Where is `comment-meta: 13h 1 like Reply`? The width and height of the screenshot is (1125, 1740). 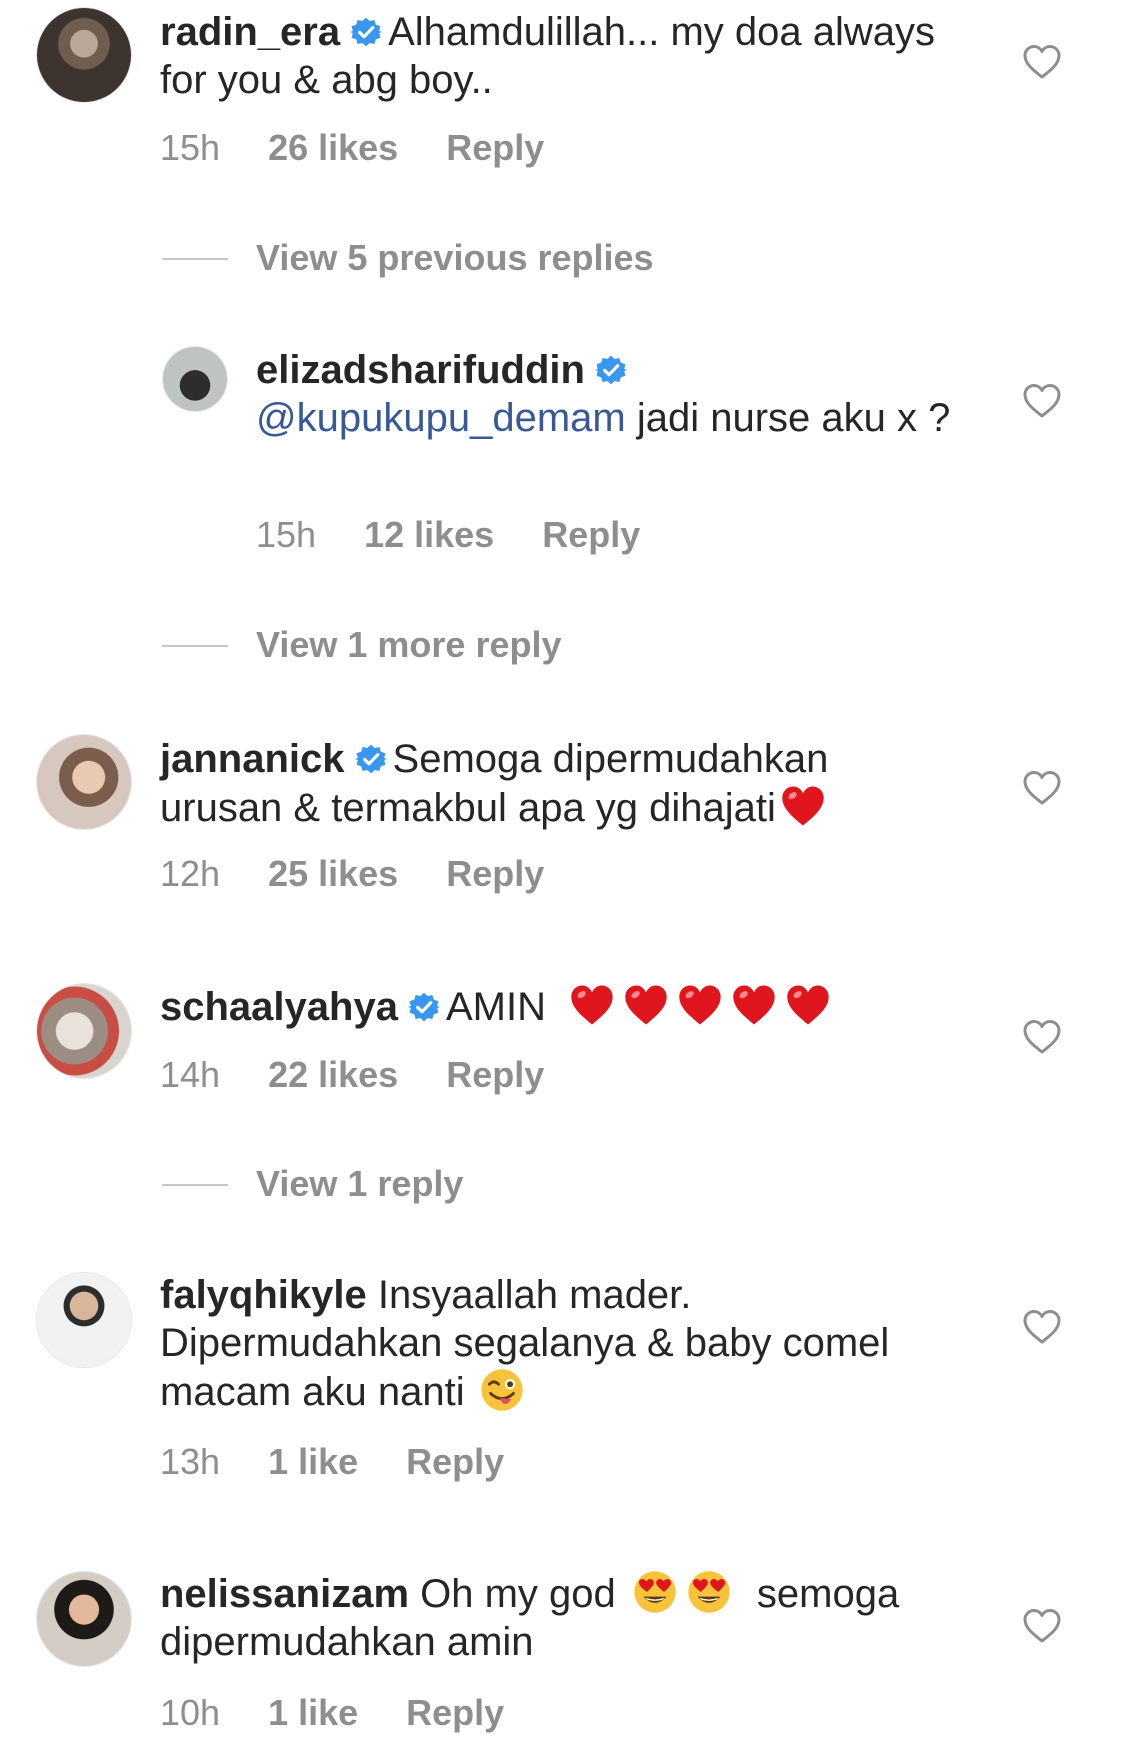
comment-meta: 13h 1 like Reply is located at coordinates (356, 1462).